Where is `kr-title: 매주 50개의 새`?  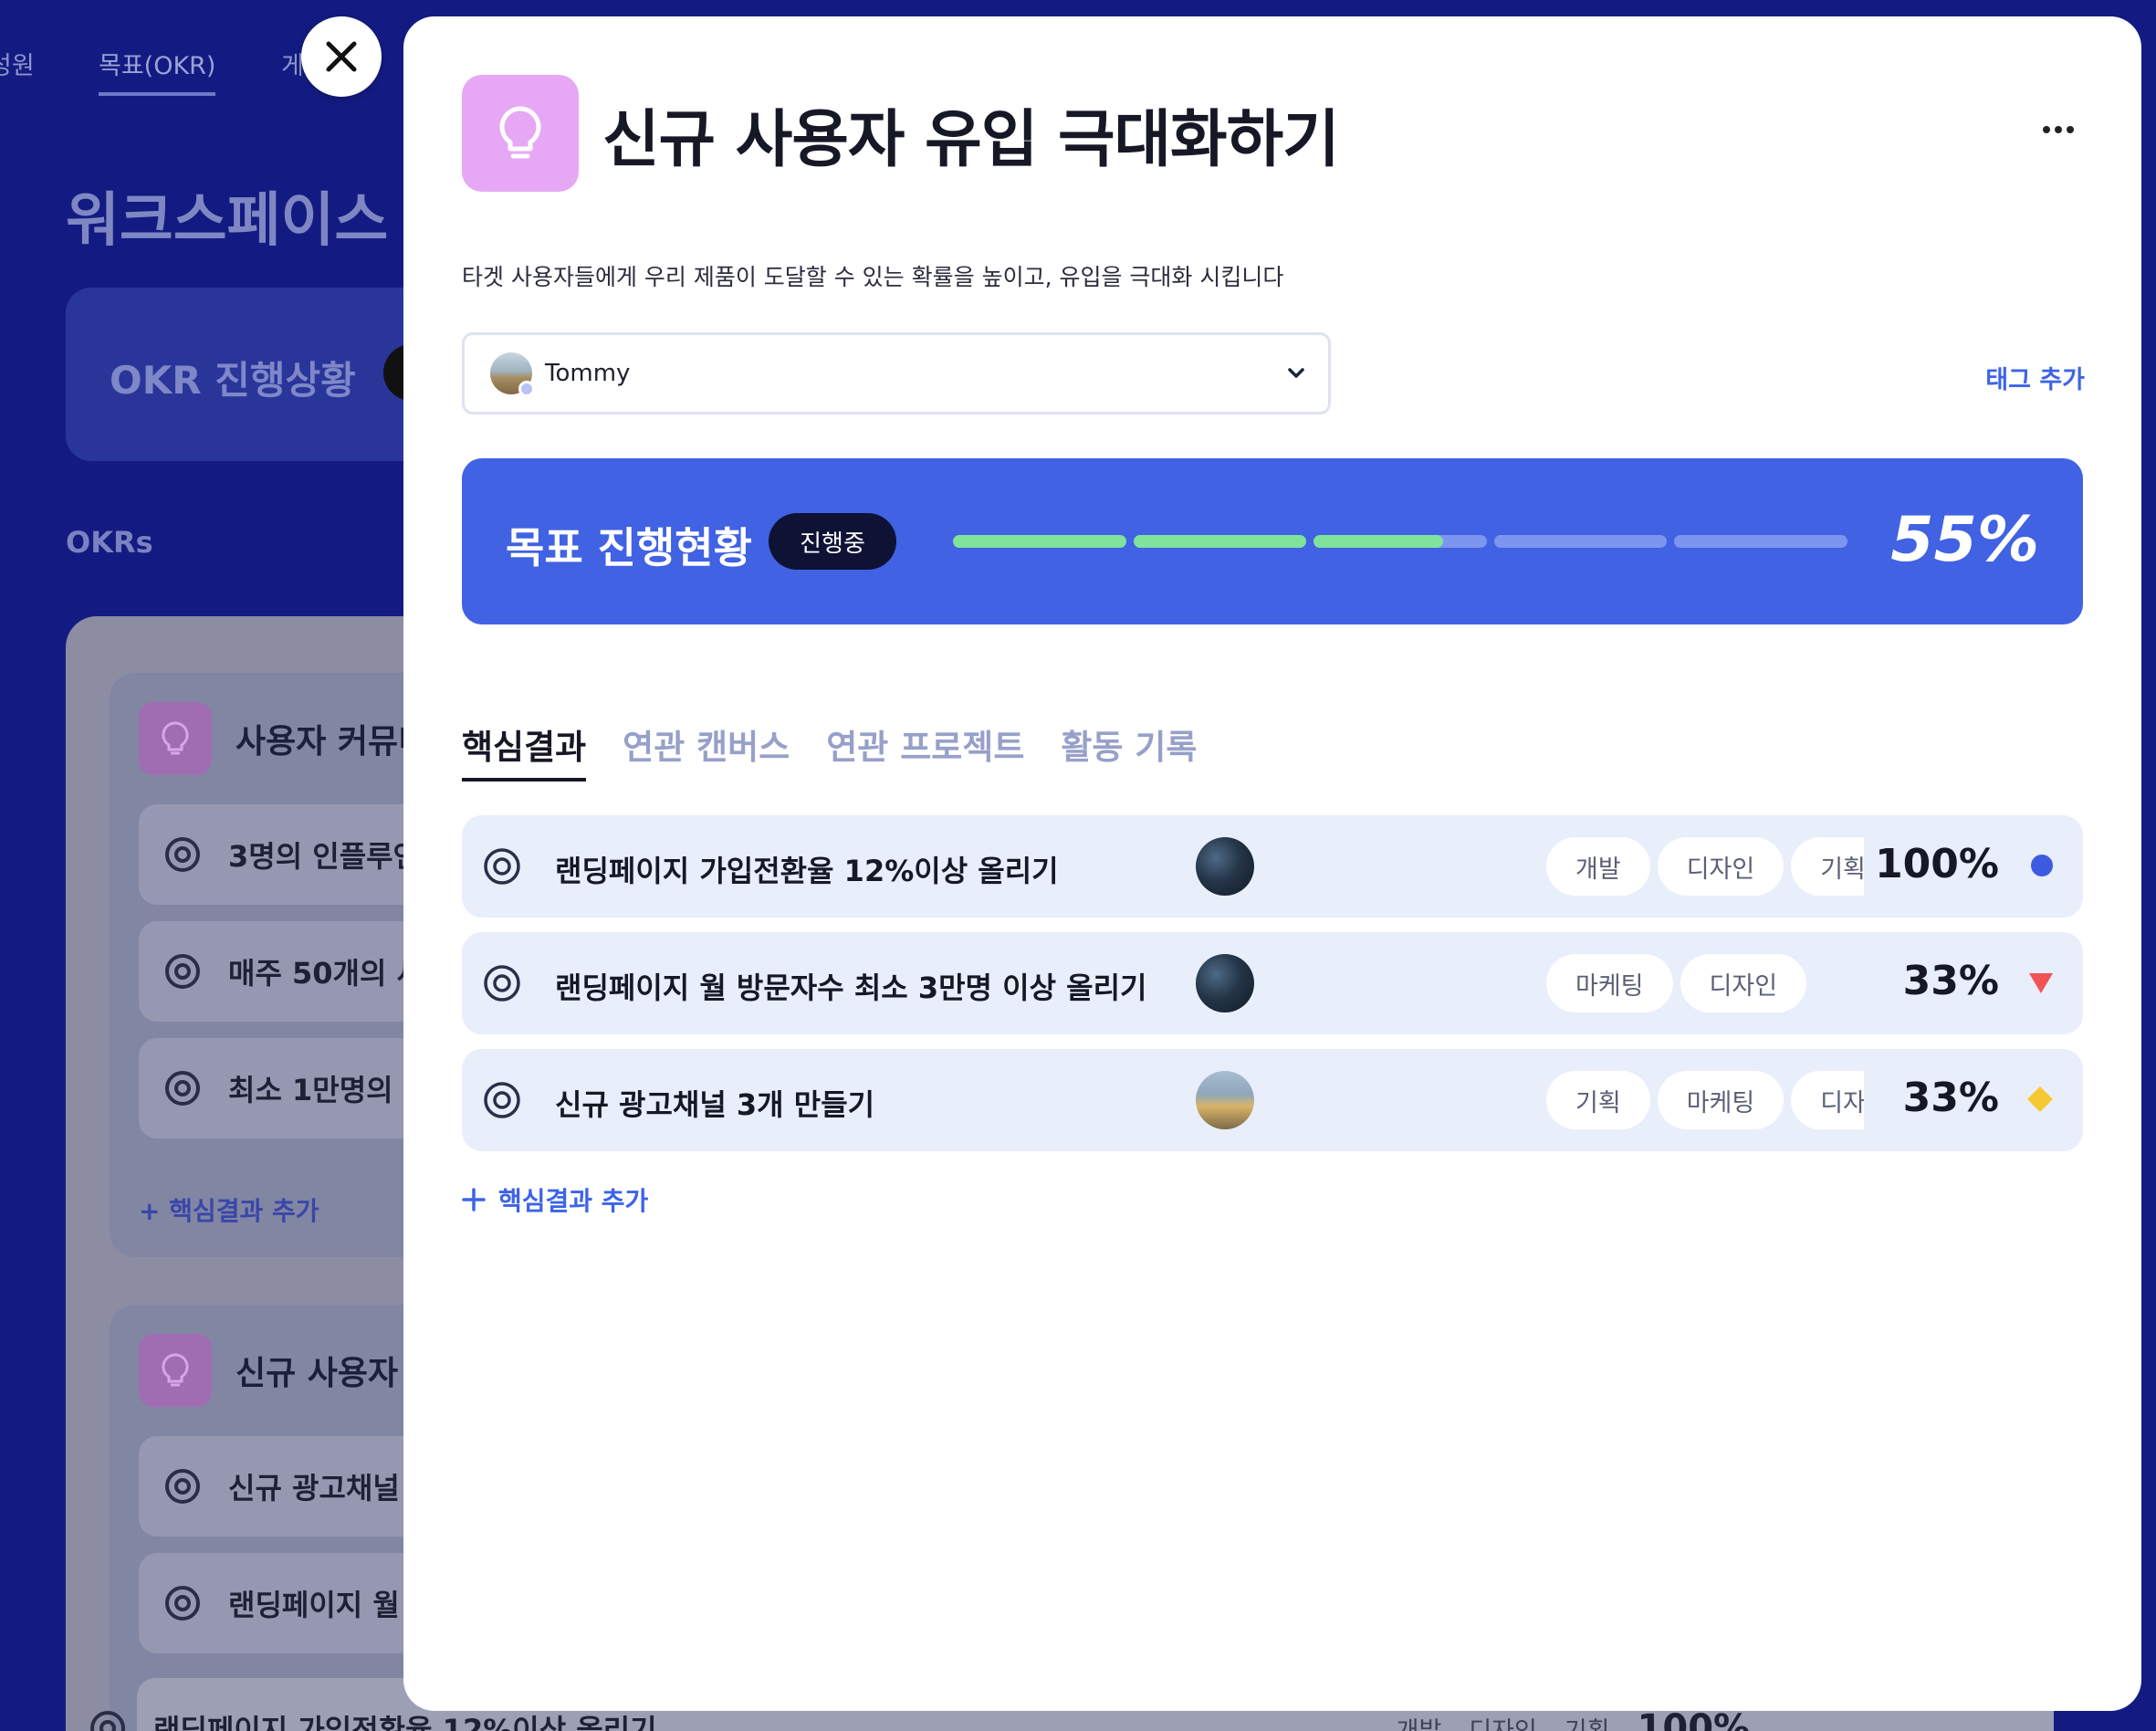
kr-title: 매주 50개의 새 is located at coordinates (326, 974).